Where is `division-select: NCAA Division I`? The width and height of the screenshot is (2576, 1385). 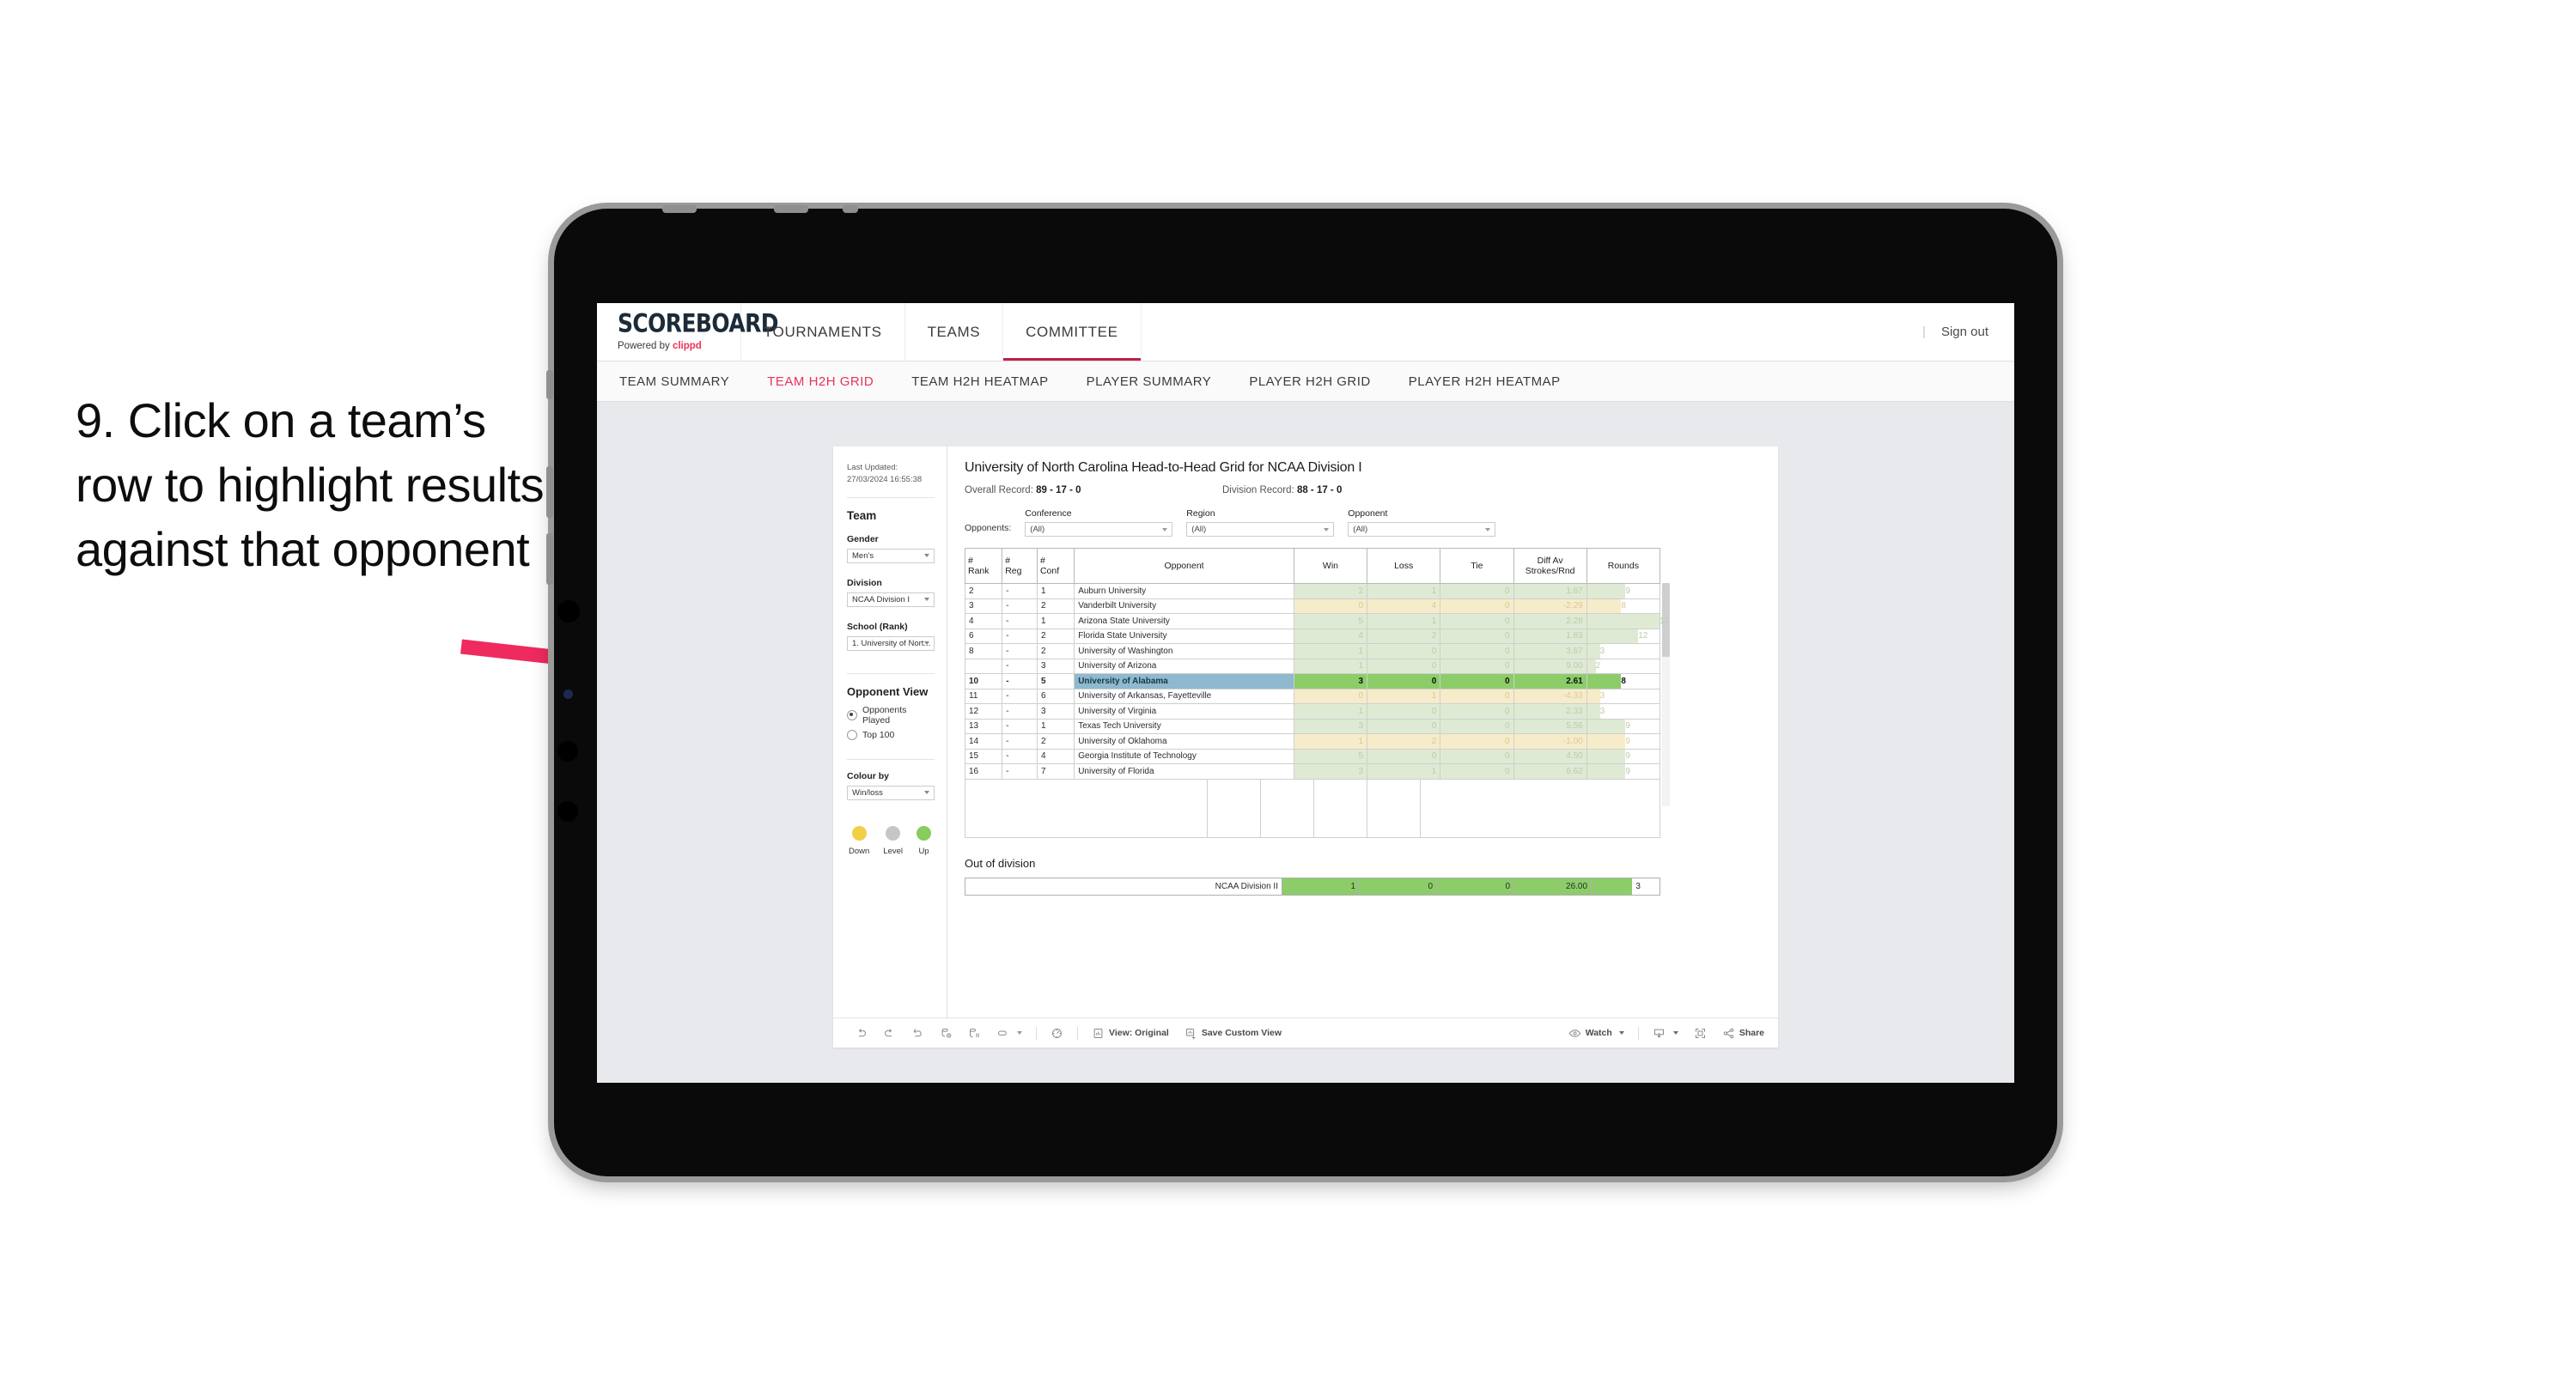
division-select: NCAA Division I is located at coordinates (891, 599).